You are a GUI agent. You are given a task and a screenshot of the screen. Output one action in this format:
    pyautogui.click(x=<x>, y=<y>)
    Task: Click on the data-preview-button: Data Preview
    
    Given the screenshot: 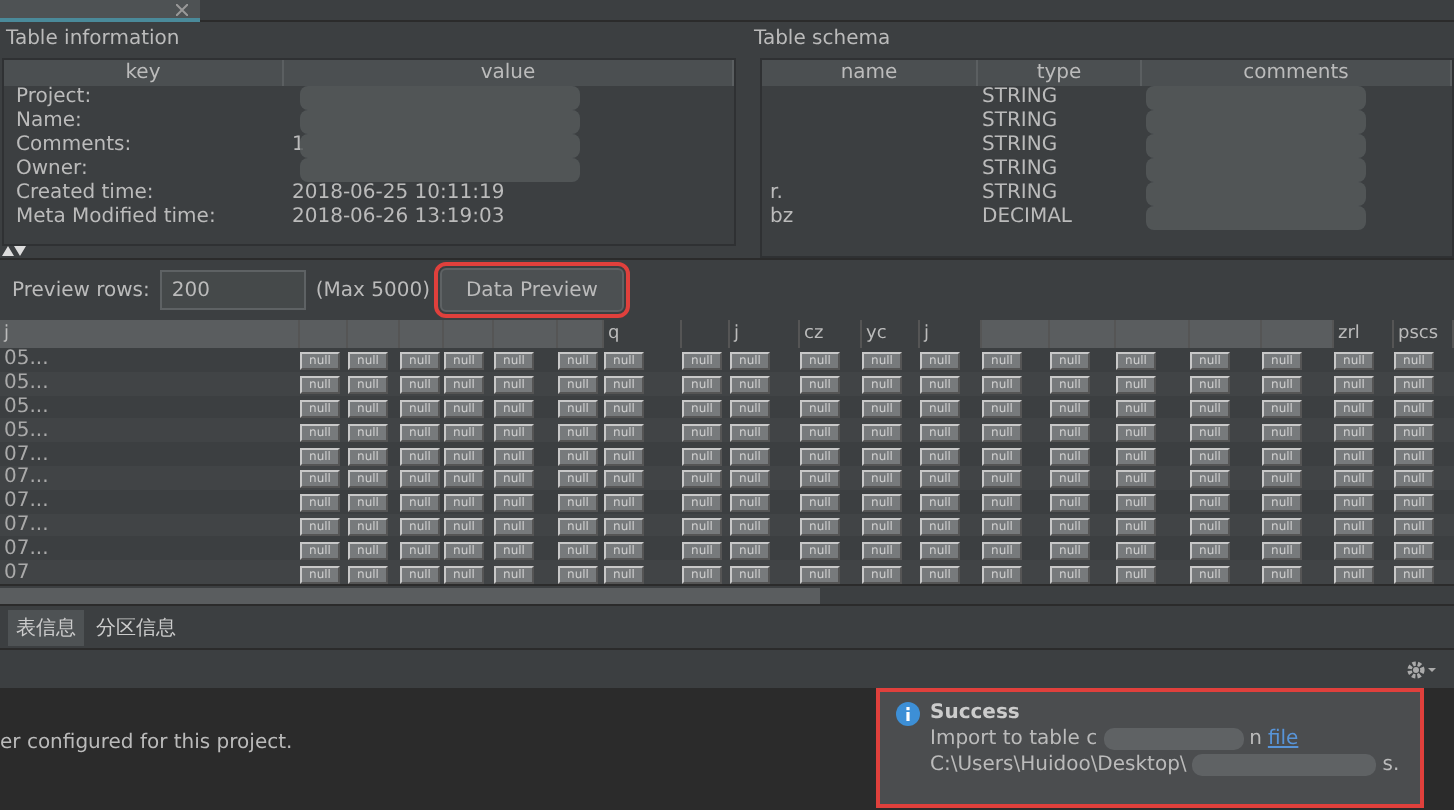 What is the action you would take?
    pyautogui.click(x=531, y=290)
    